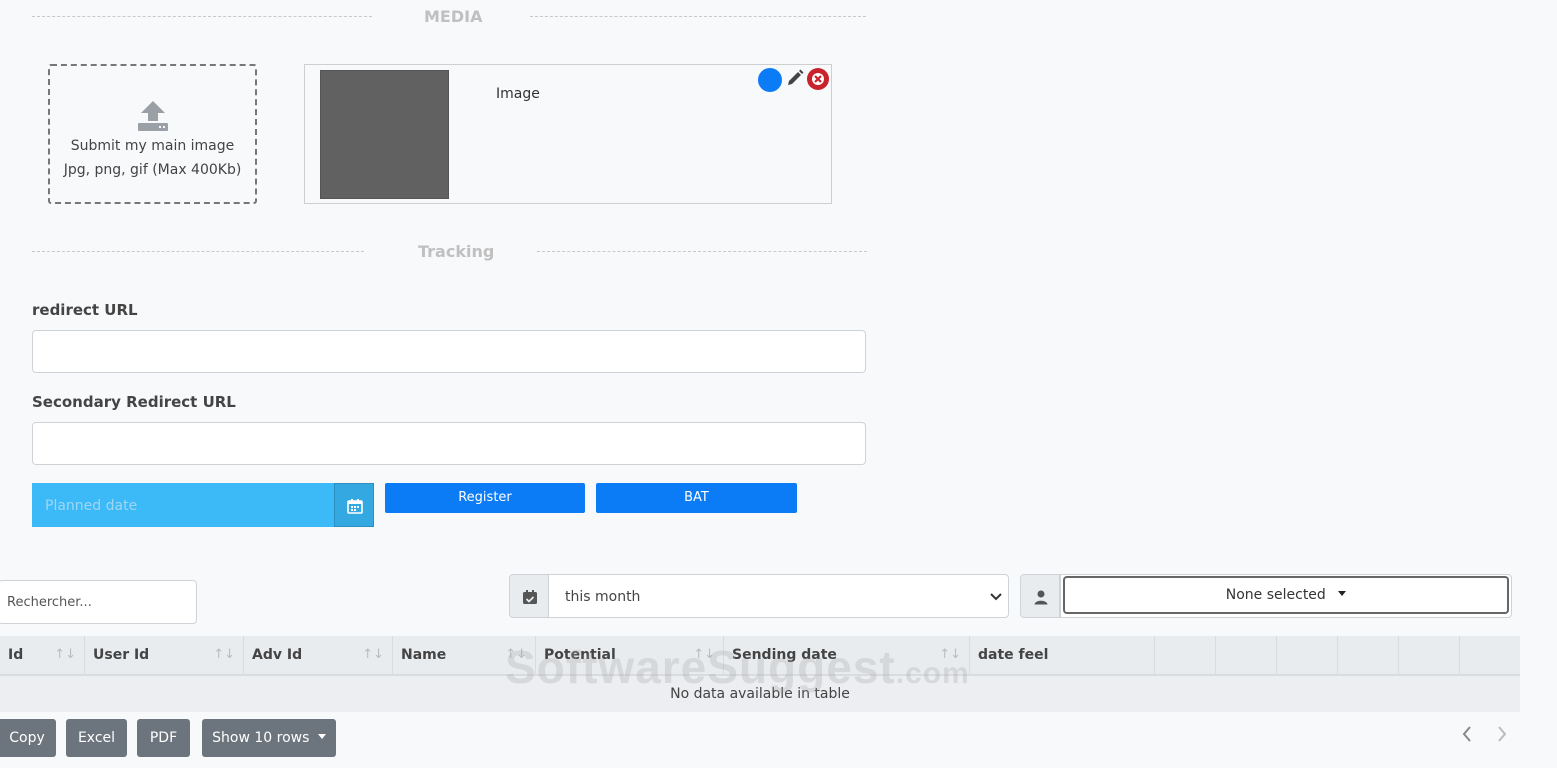  Describe the element at coordinates (847, 655) in the screenshot. I see `column-header-sending-date: Sending date ↑↓` at that location.